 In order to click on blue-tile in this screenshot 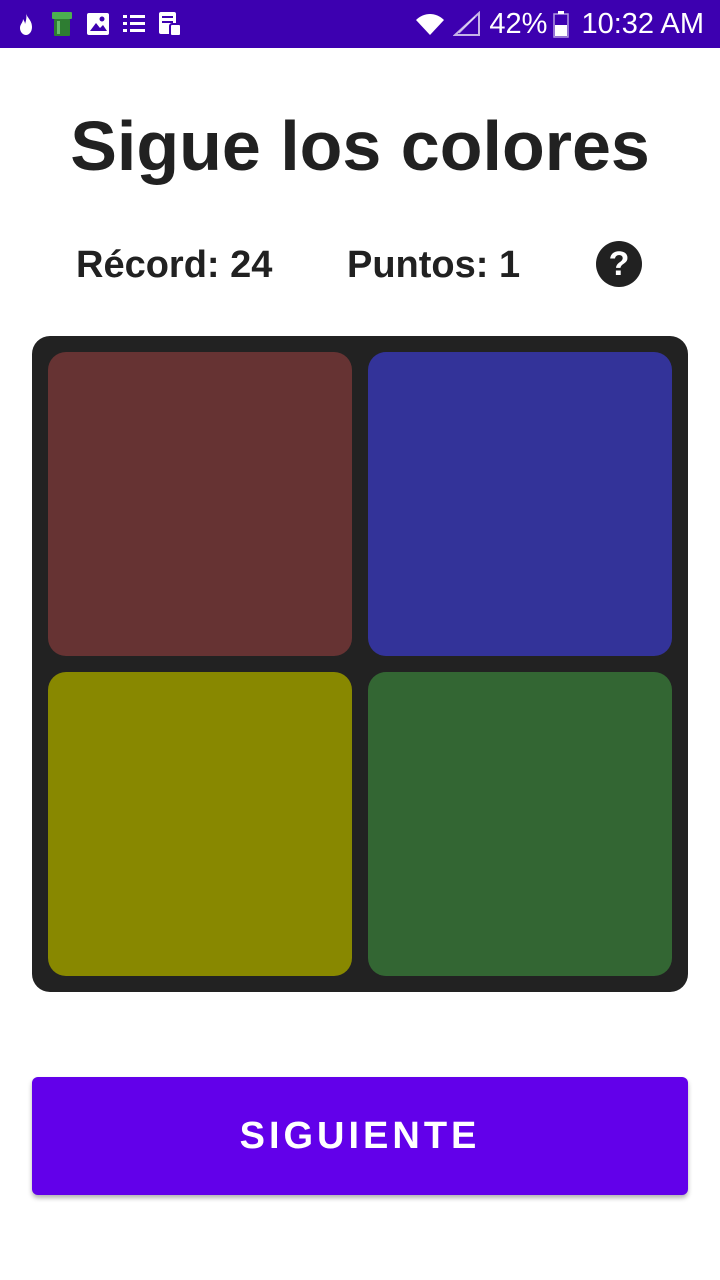, I will do `click(520, 504)`.